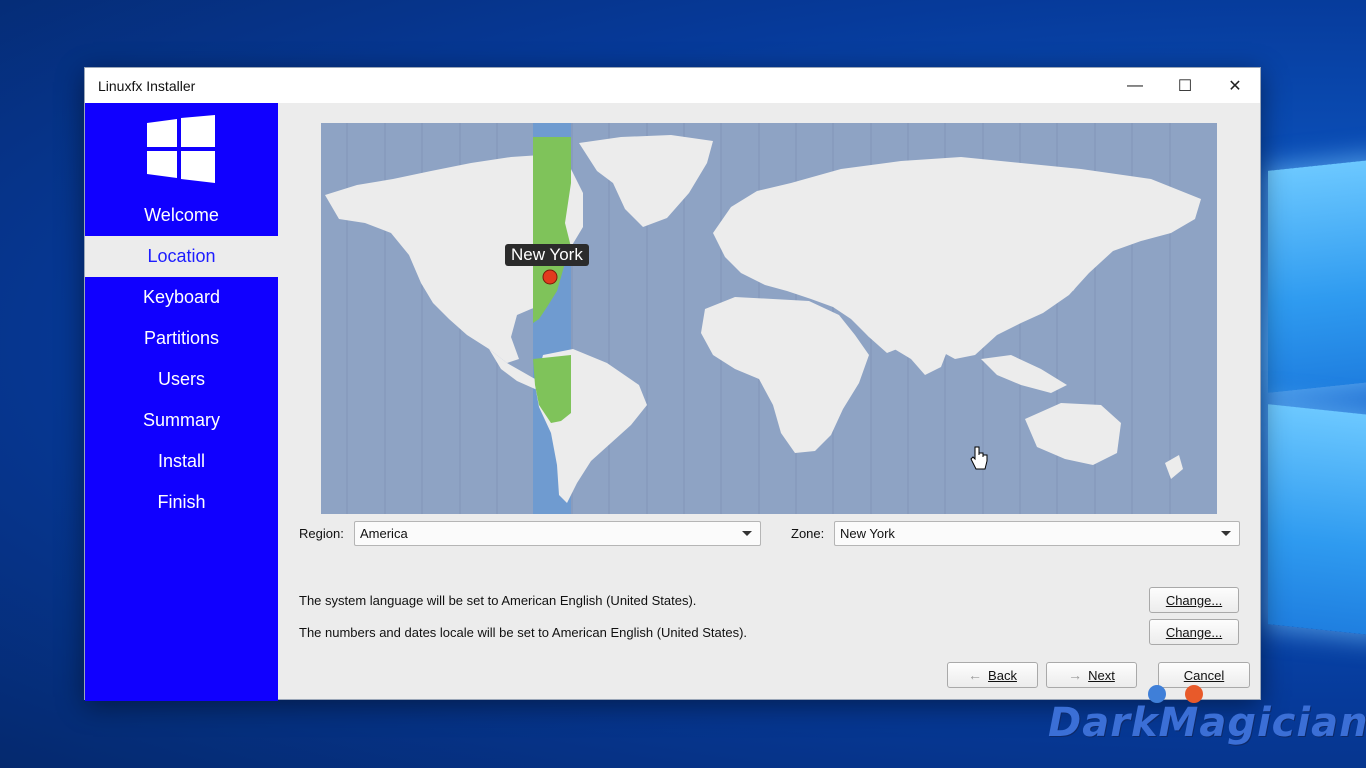  What do you see at coordinates (181, 338) in the screenshot?
I see `sidebar-item-partitions: Partitions` at bounding box center [181, 338].